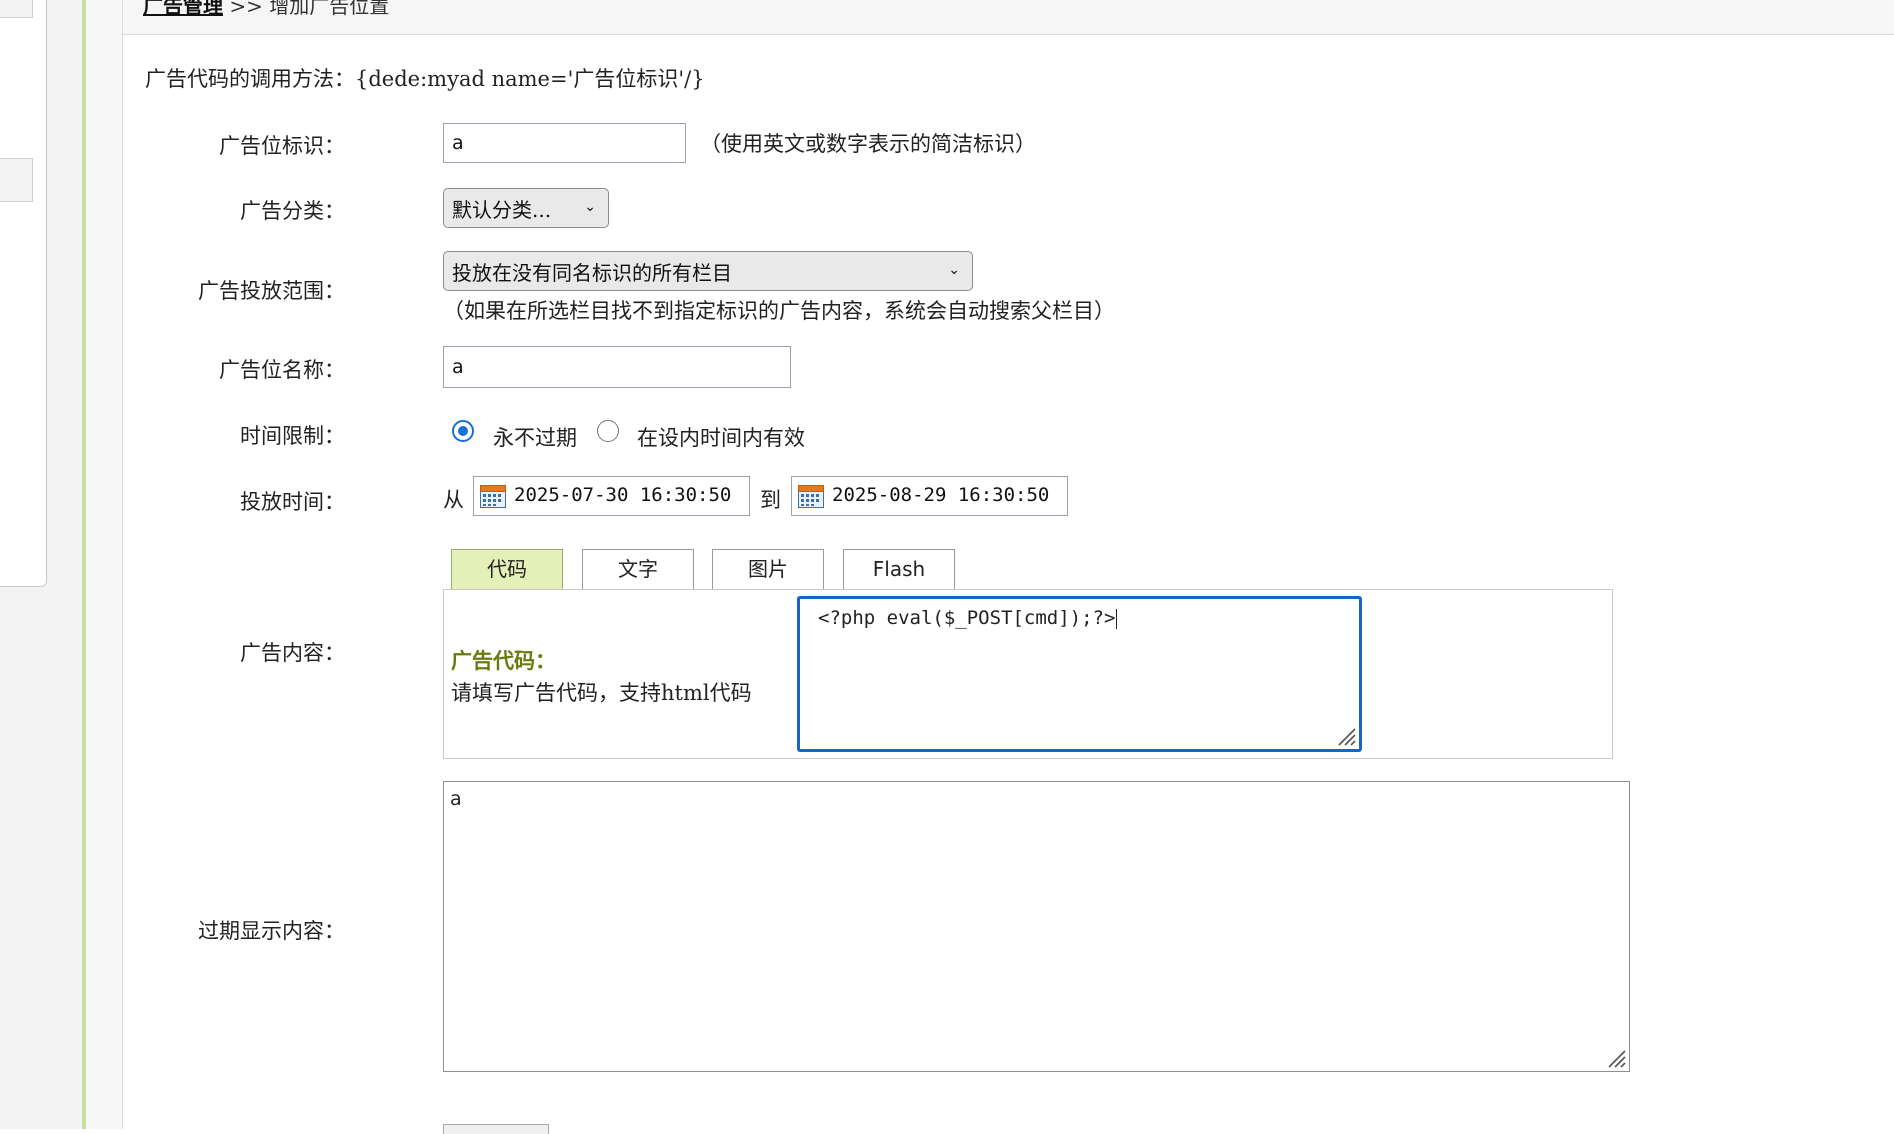  What do you see at coordinates (292, 211) in the screenshot?
I see `category-label: 广告分类：` at bounding box center [292, 211].